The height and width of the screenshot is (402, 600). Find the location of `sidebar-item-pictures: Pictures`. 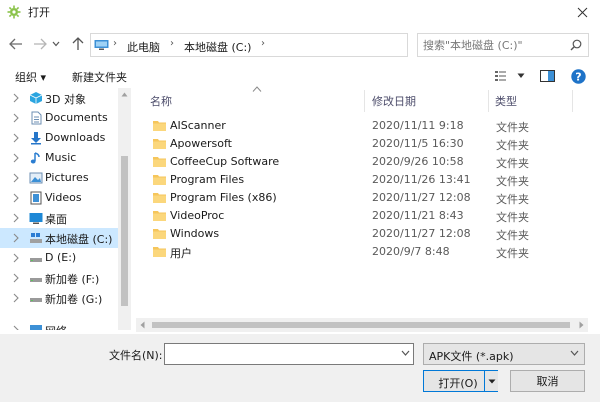

sidebar-item-pictures: Pictures is located at coordinates (59, 178).